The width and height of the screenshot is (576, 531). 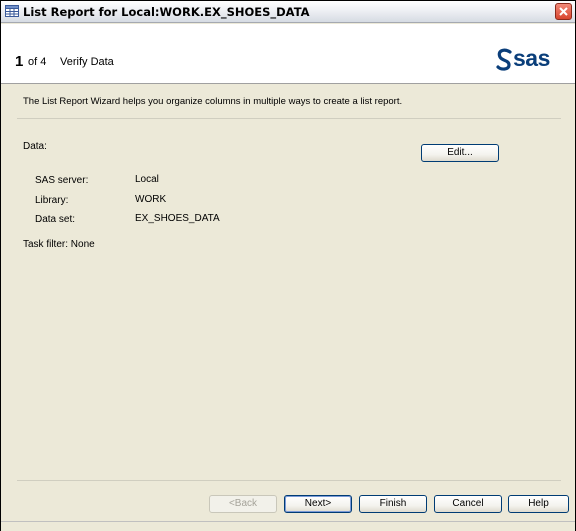 I want to click on step-title: Verify Data, so click(x=87, y=62).